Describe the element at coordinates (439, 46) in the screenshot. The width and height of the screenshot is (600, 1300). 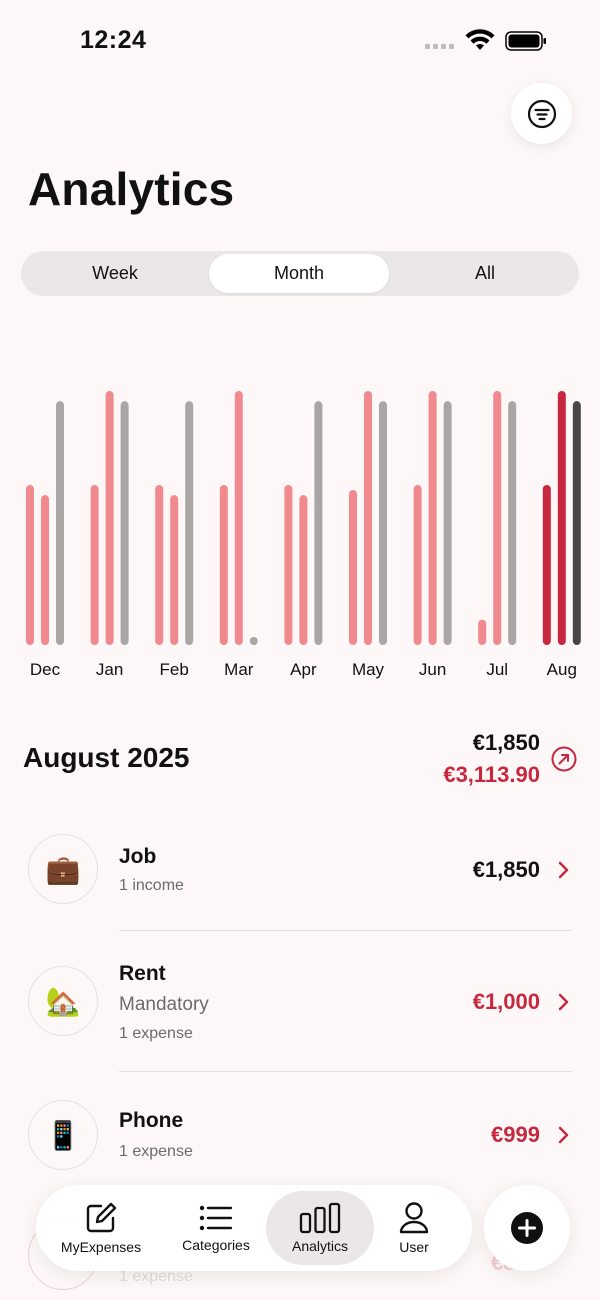
I see `cellular-signal-icon` at that location.